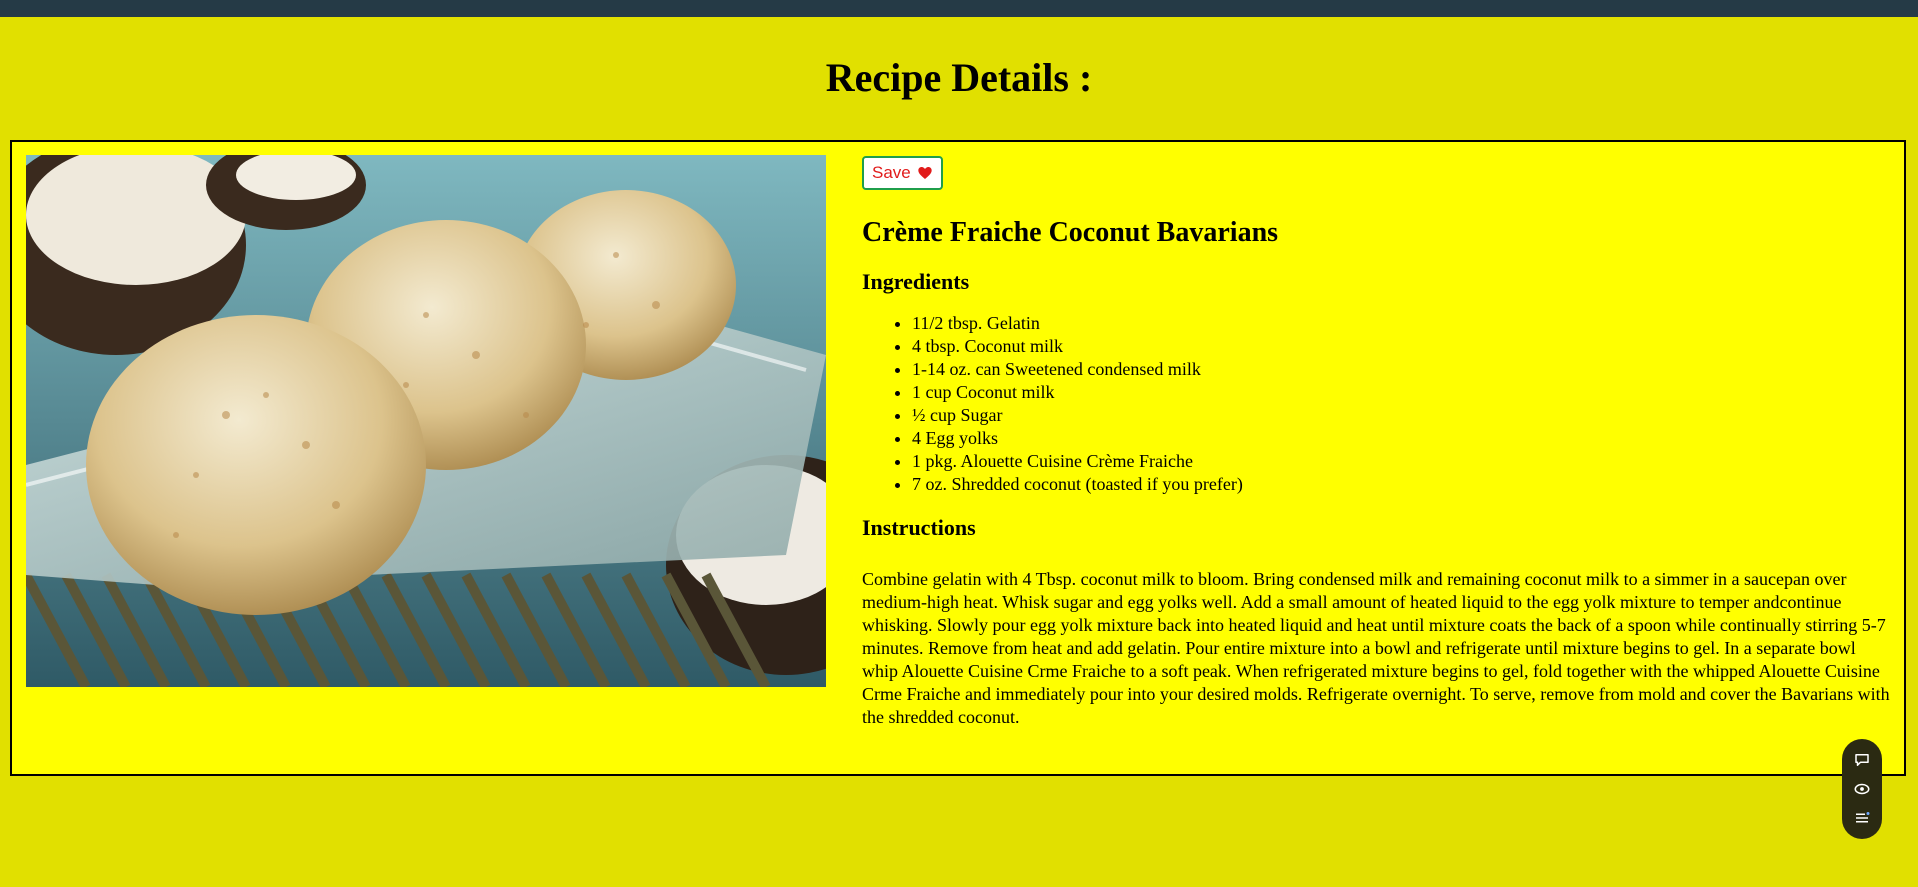 The height and width of the screenshot is (887, 1918). Describe the element at coordinates (1407, 369) in the screenshot. I see `ingredient-item: 1-14 oz. can Sweetened condensed milk` at that location.